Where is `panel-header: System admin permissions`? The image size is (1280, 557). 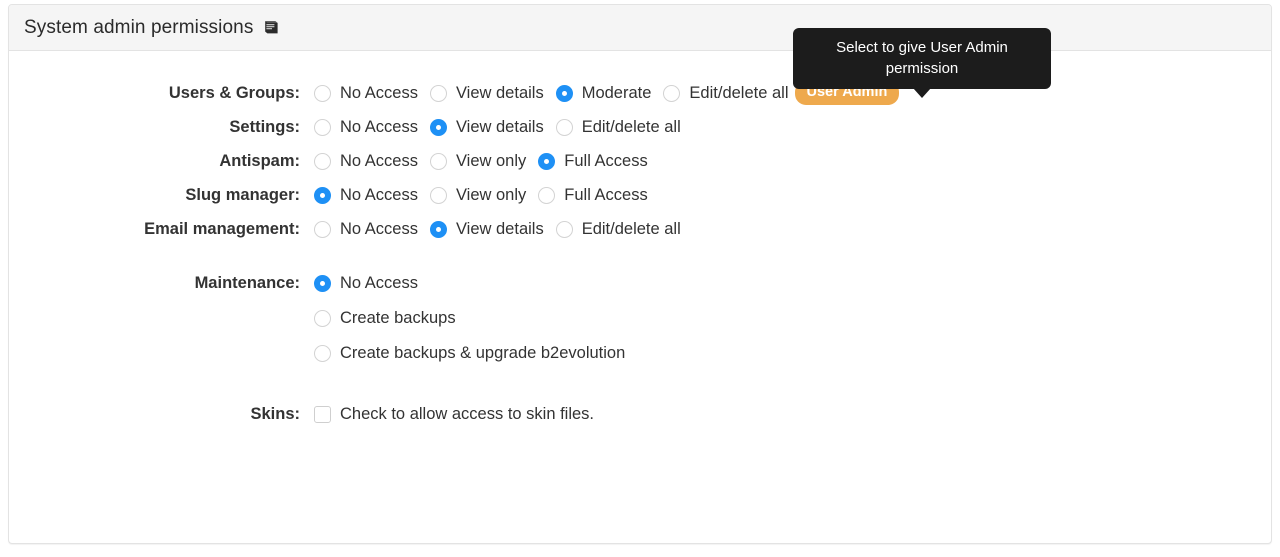 panel-header: System admin permissions is located at coordinates (640, 28).